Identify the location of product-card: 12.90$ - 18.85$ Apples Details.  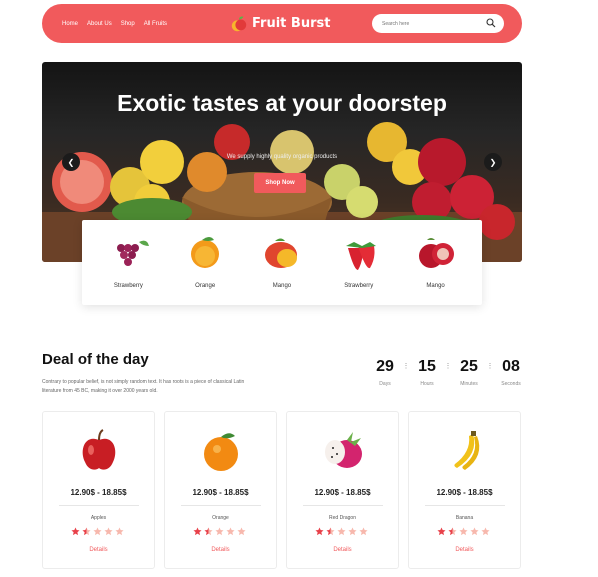
(98, 490).